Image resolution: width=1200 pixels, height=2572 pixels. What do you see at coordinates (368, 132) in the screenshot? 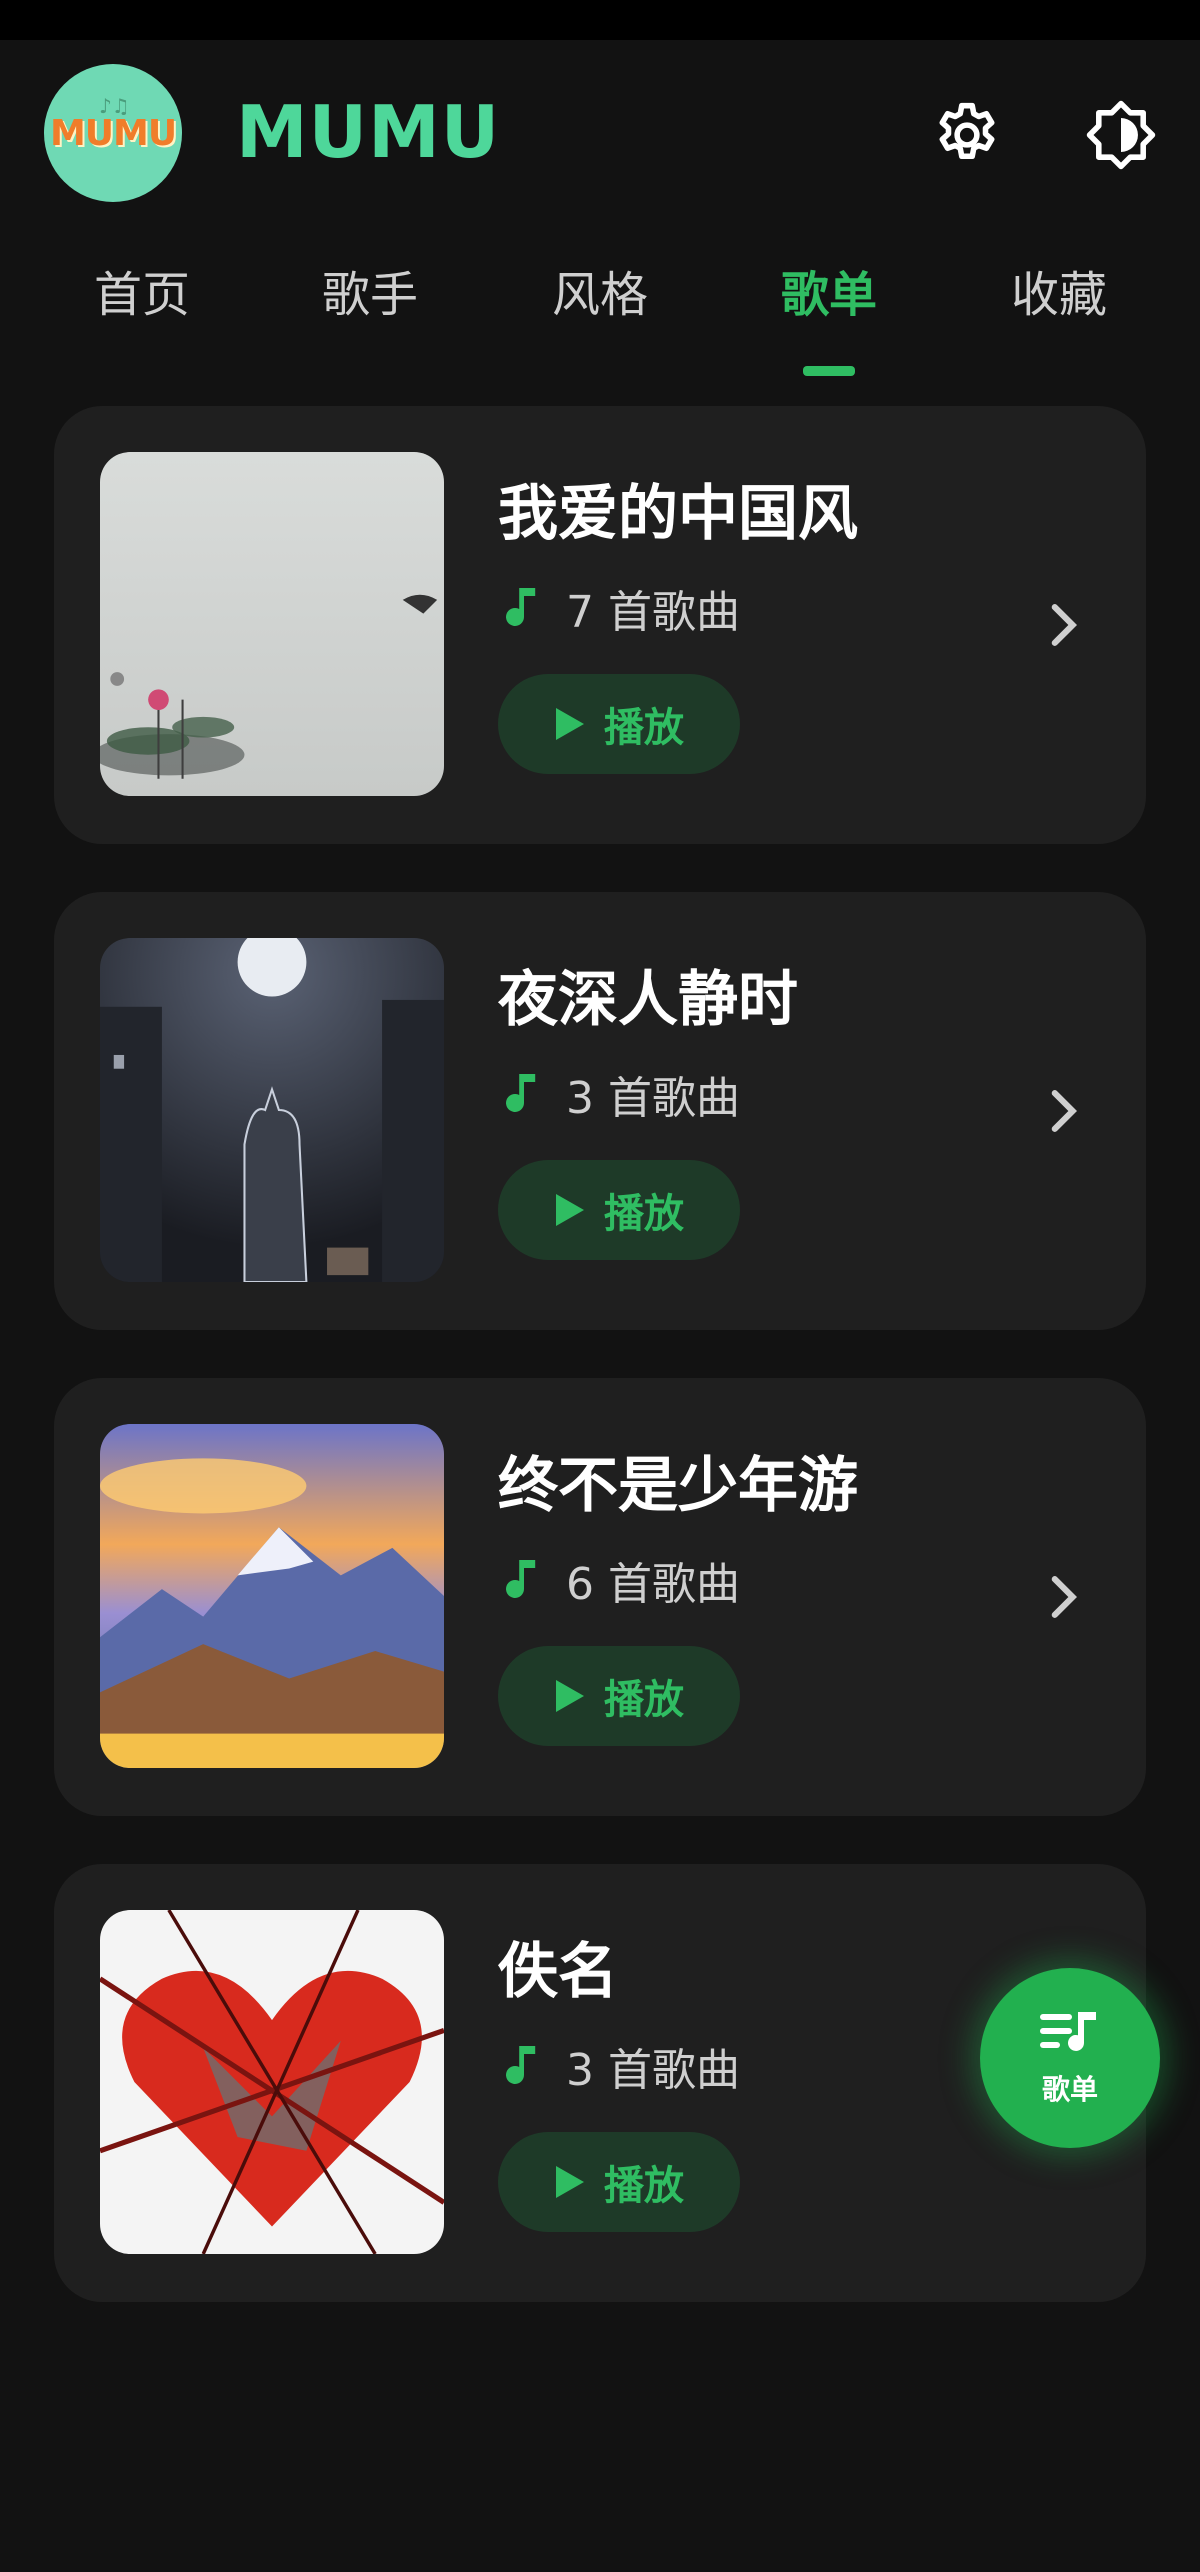
I see `app-title: MUMU` at bounding box center [368, 132].